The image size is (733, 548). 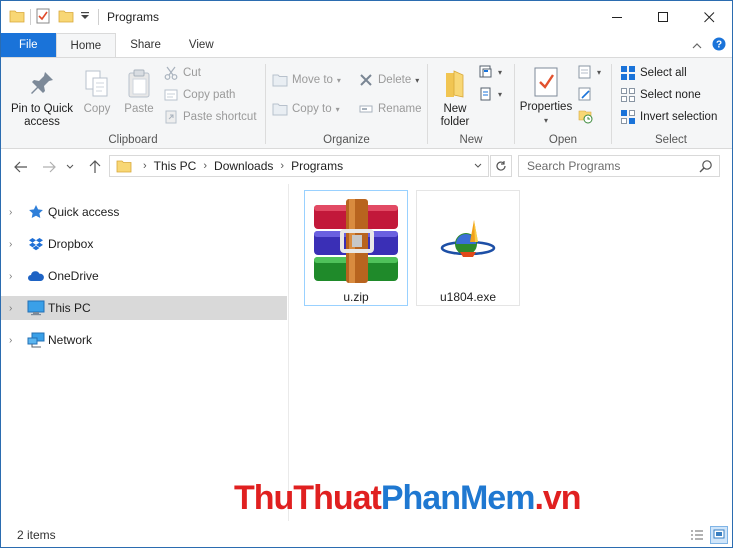 I want to click on file-item-u1804-exe: u1804.exe, so click(x=468, y=248).